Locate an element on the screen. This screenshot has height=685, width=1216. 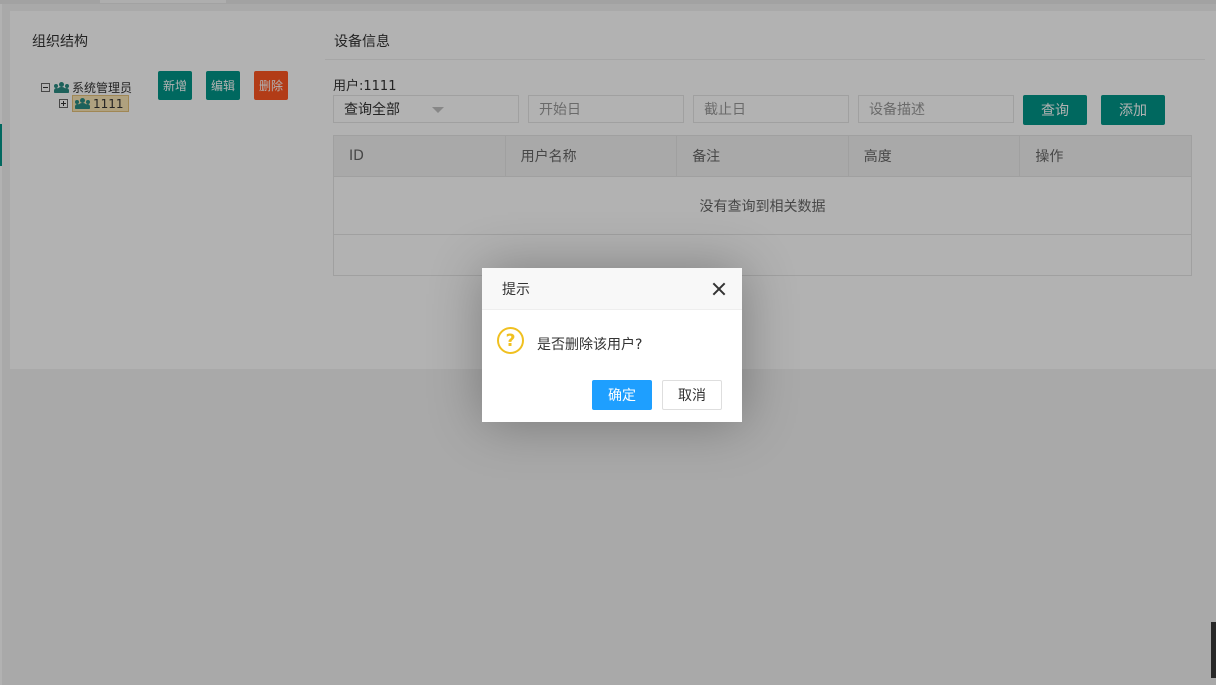
confirm-button: 确定 is located at coordinates (622, 395).